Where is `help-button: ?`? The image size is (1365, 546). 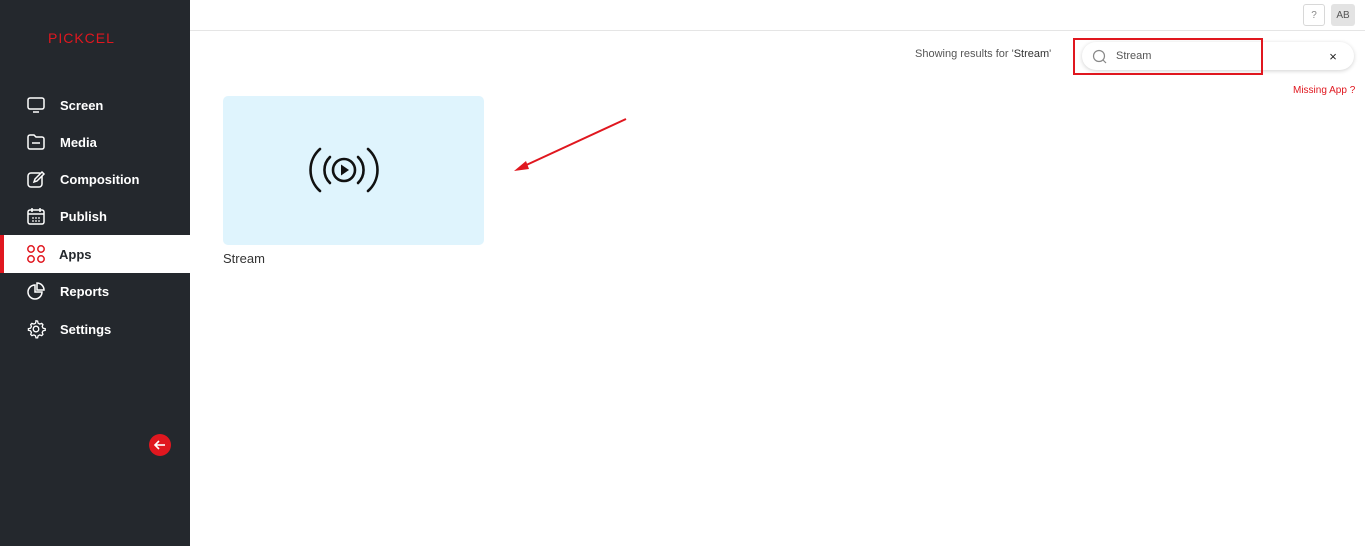
help-button: ? is located at coordinates (1314, 15).